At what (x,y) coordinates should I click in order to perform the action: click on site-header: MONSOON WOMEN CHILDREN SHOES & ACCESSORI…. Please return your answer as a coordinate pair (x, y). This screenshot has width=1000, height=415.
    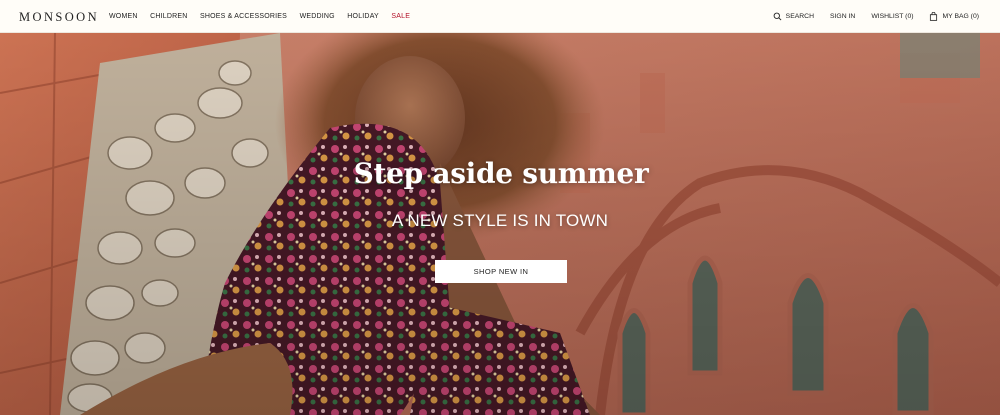
    Looking at the image, I should click on (500, 16).